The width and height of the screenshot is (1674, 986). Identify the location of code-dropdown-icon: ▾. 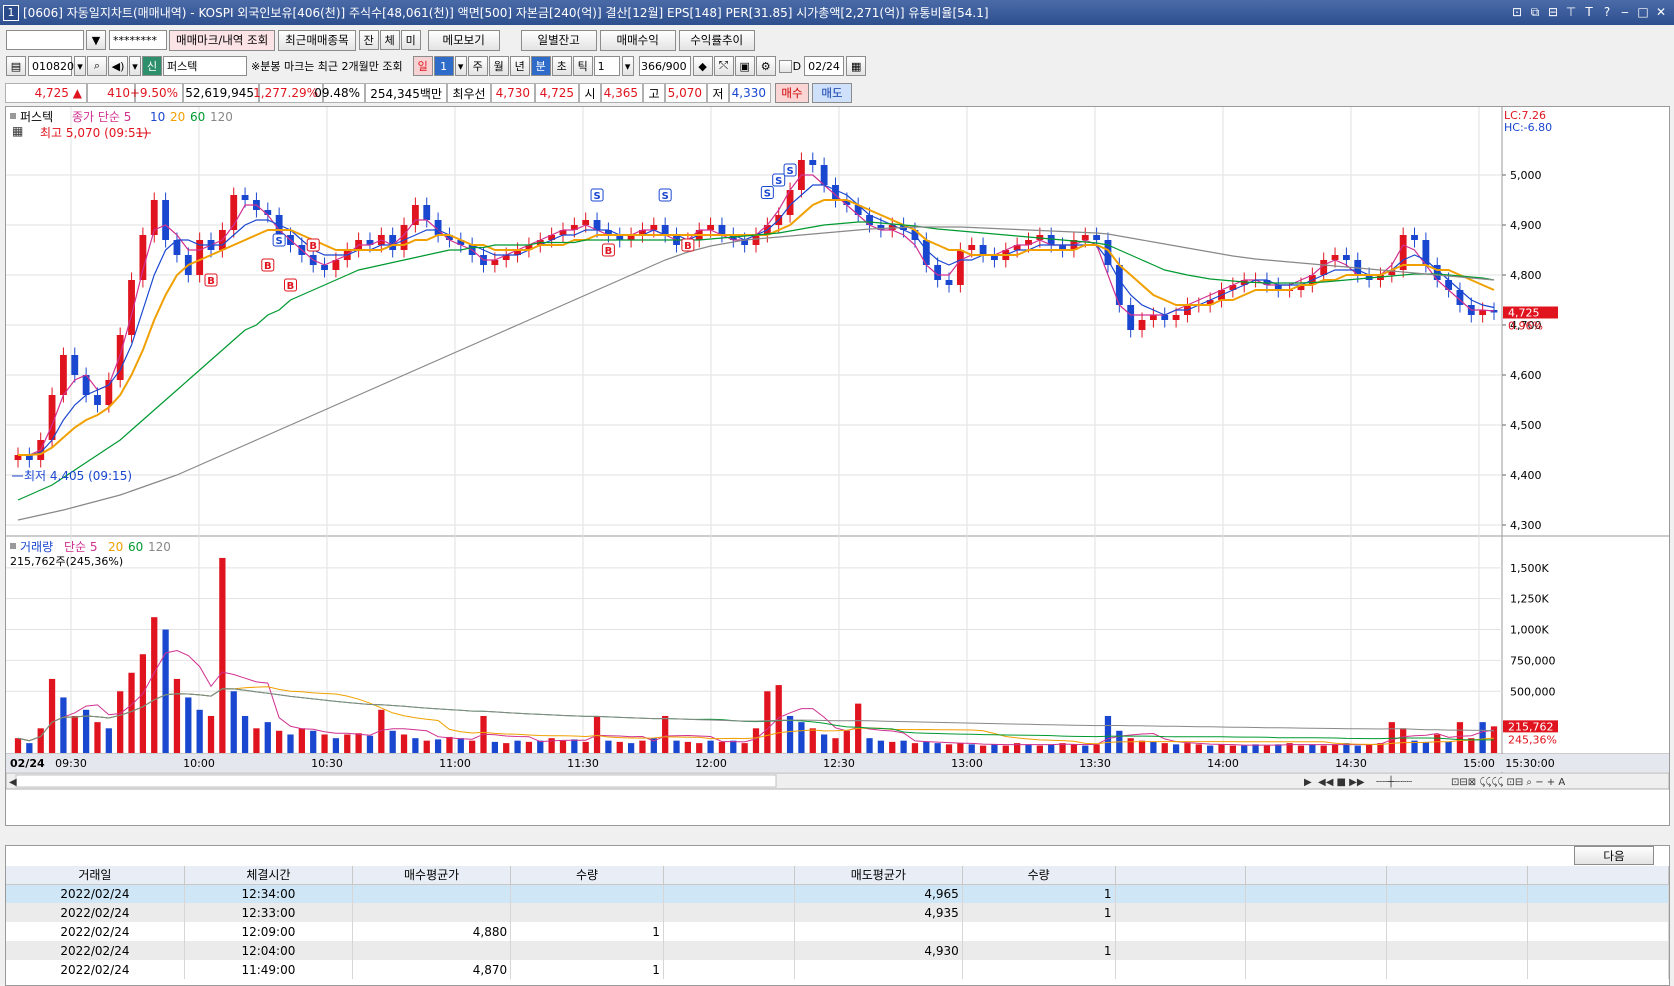
(80, 66).